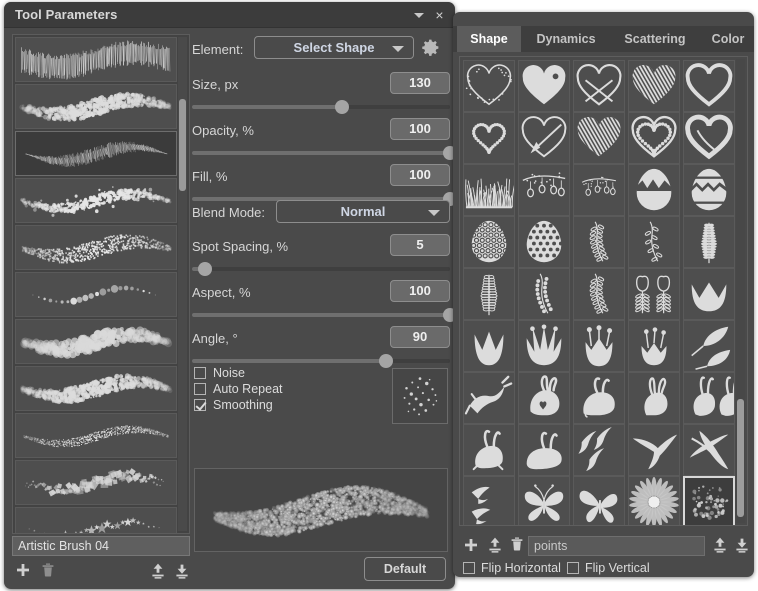  I want to click on shape-cell-grass-tuft, so click(489, 190).